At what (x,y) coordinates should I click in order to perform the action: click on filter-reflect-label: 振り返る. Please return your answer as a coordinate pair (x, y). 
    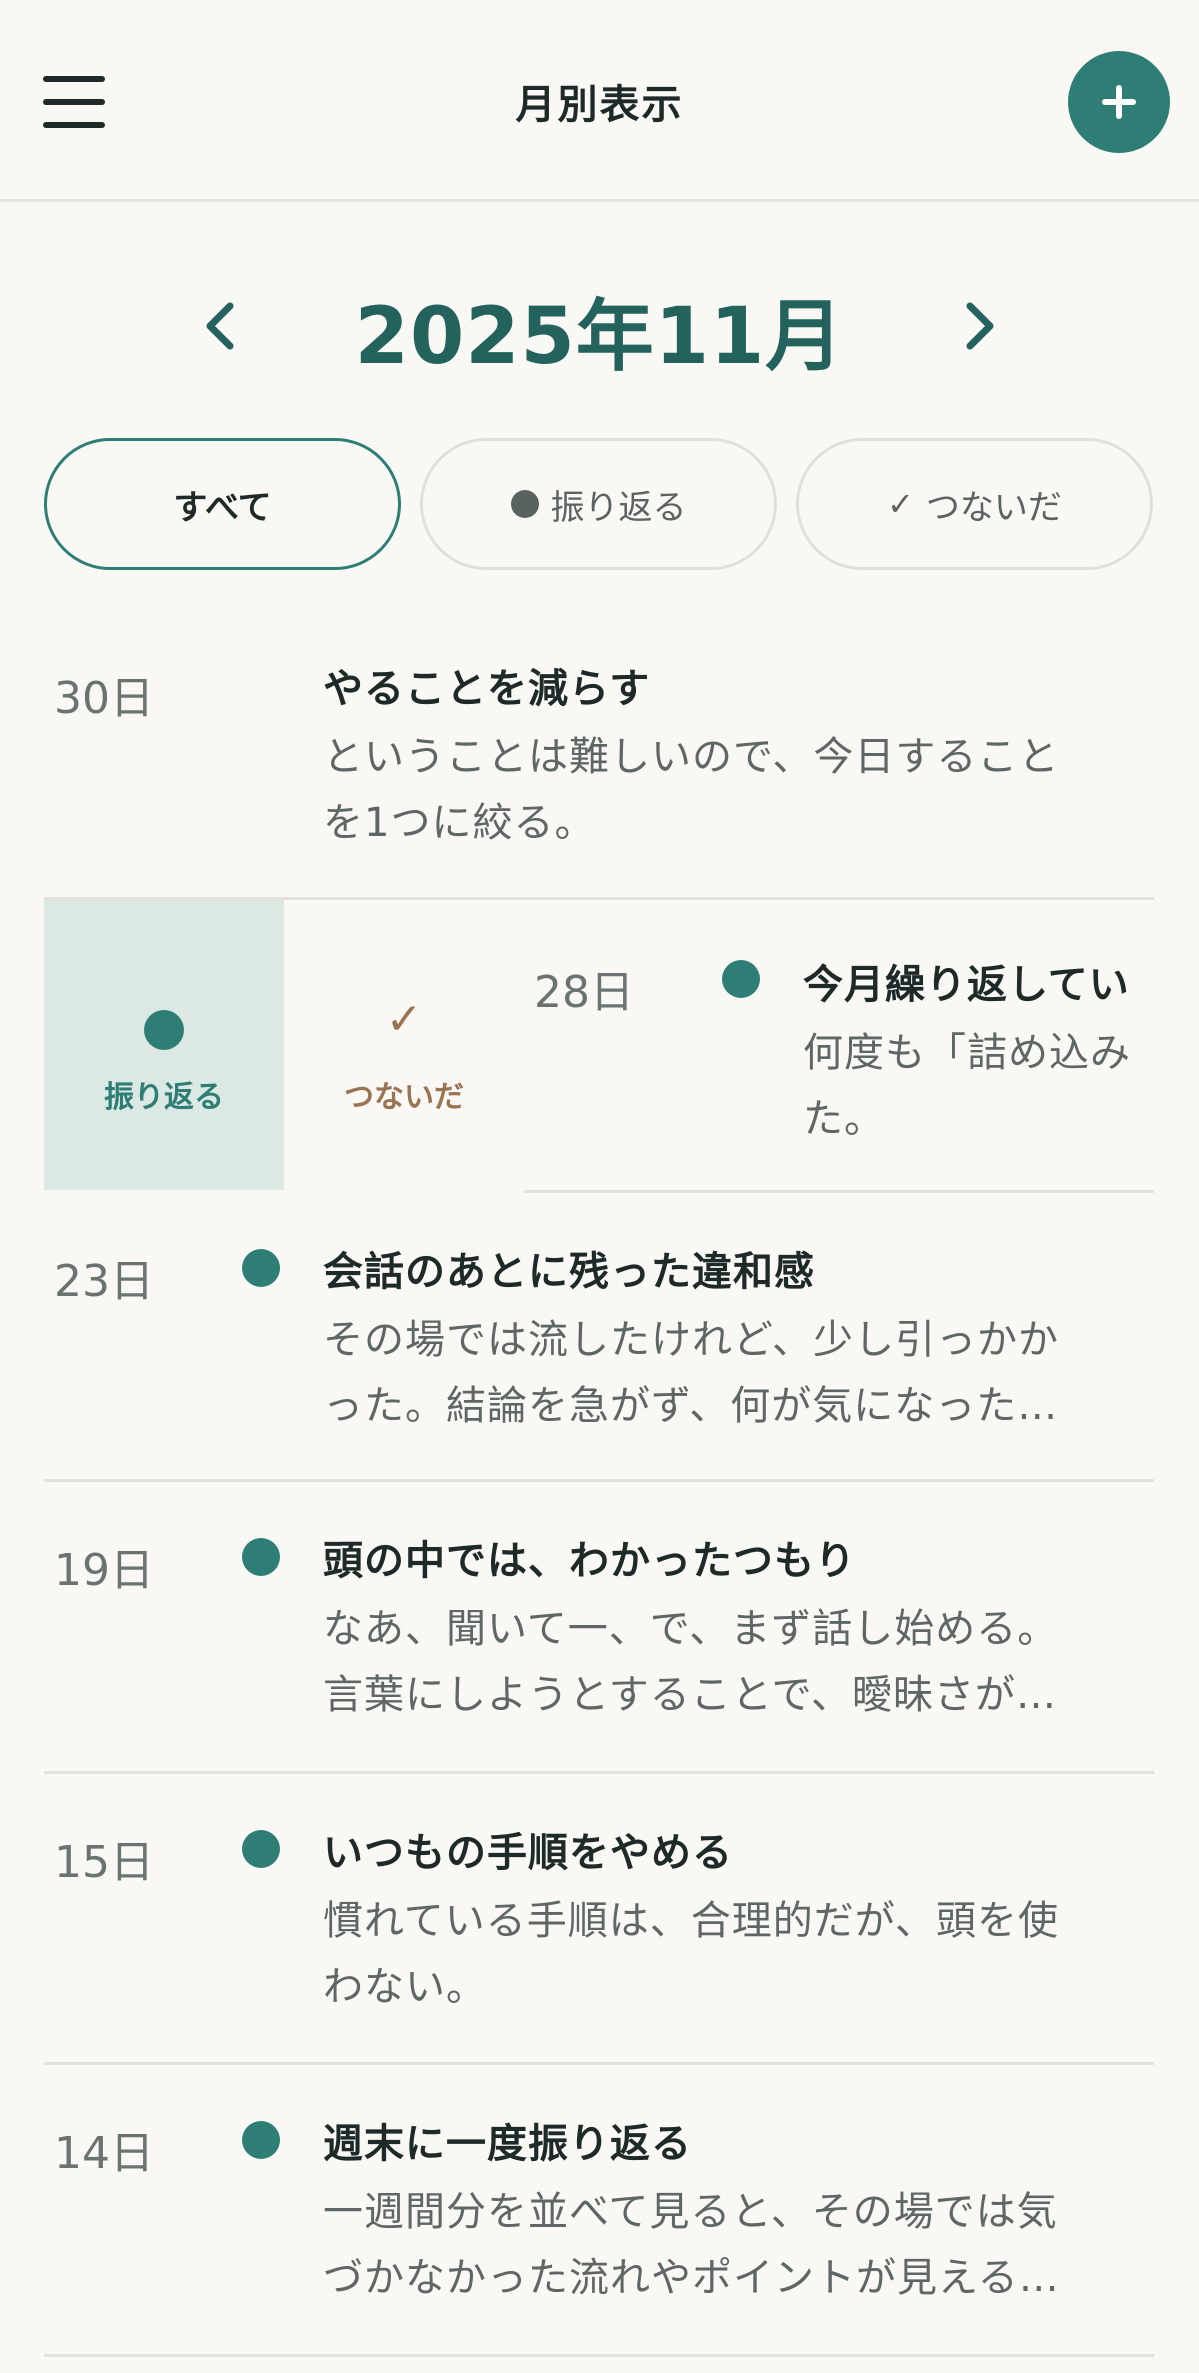
    Looking at the image, I should click on (618, 507).